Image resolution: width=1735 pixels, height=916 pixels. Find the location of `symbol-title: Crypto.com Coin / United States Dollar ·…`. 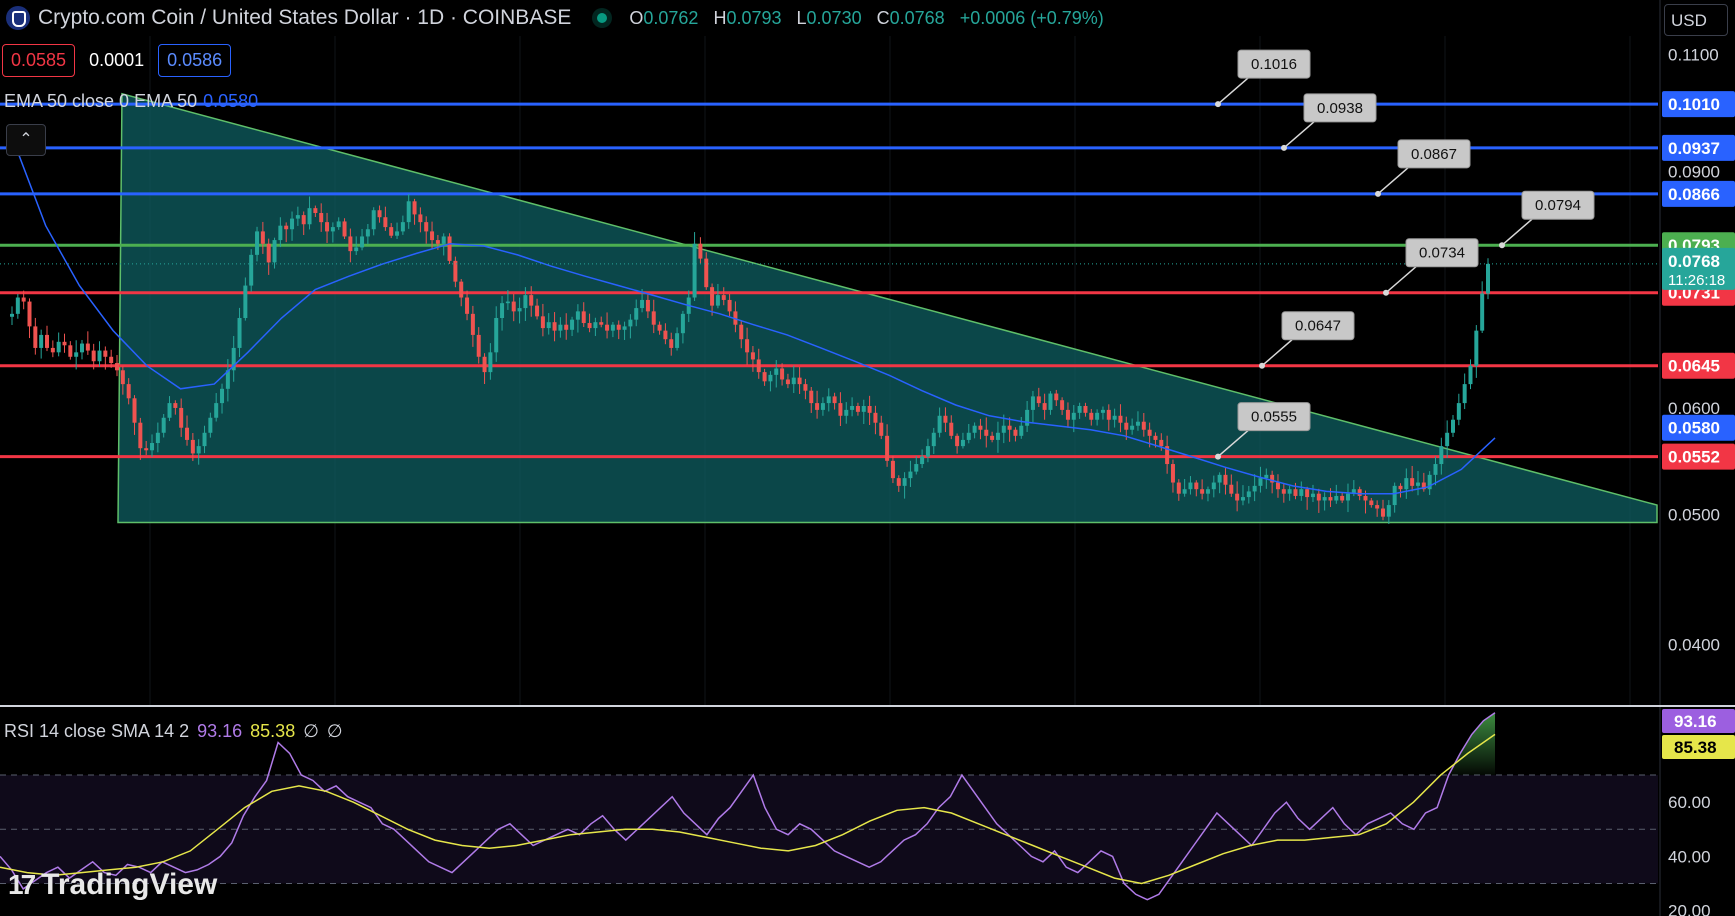

symbol-title: Crypto.com Coin / United States Dollar ·… is located at coordinates (304, 18).